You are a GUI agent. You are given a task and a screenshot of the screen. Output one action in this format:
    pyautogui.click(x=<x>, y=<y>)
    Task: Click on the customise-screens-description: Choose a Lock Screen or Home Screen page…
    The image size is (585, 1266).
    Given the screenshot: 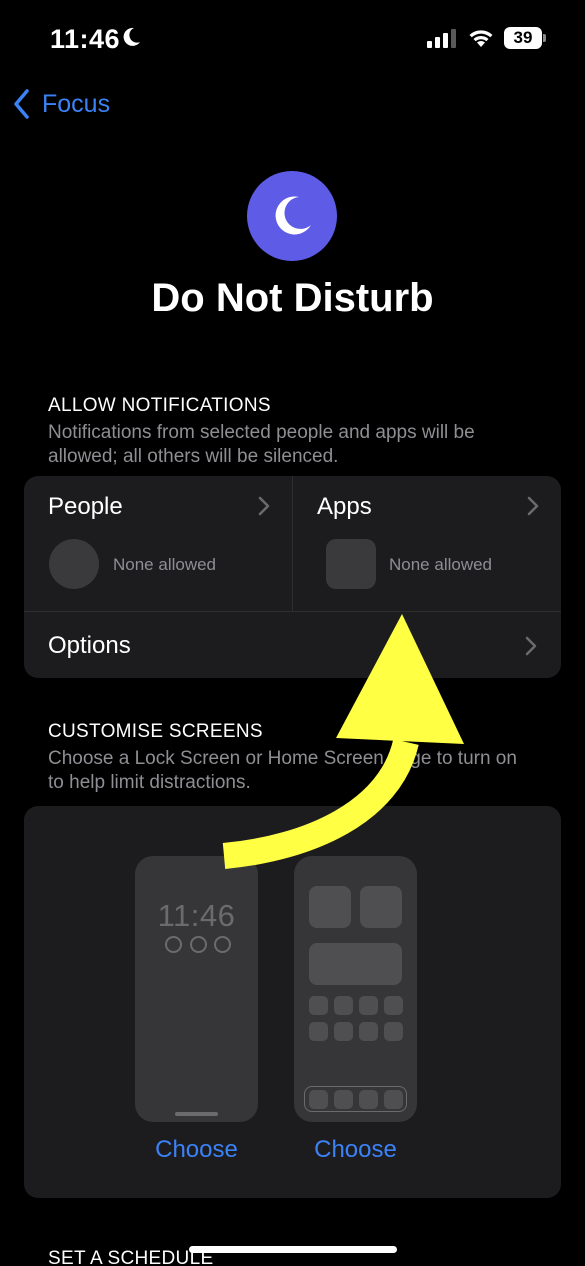 What is the action you would take?
    pyautogui.click(x=282, y=770)
    